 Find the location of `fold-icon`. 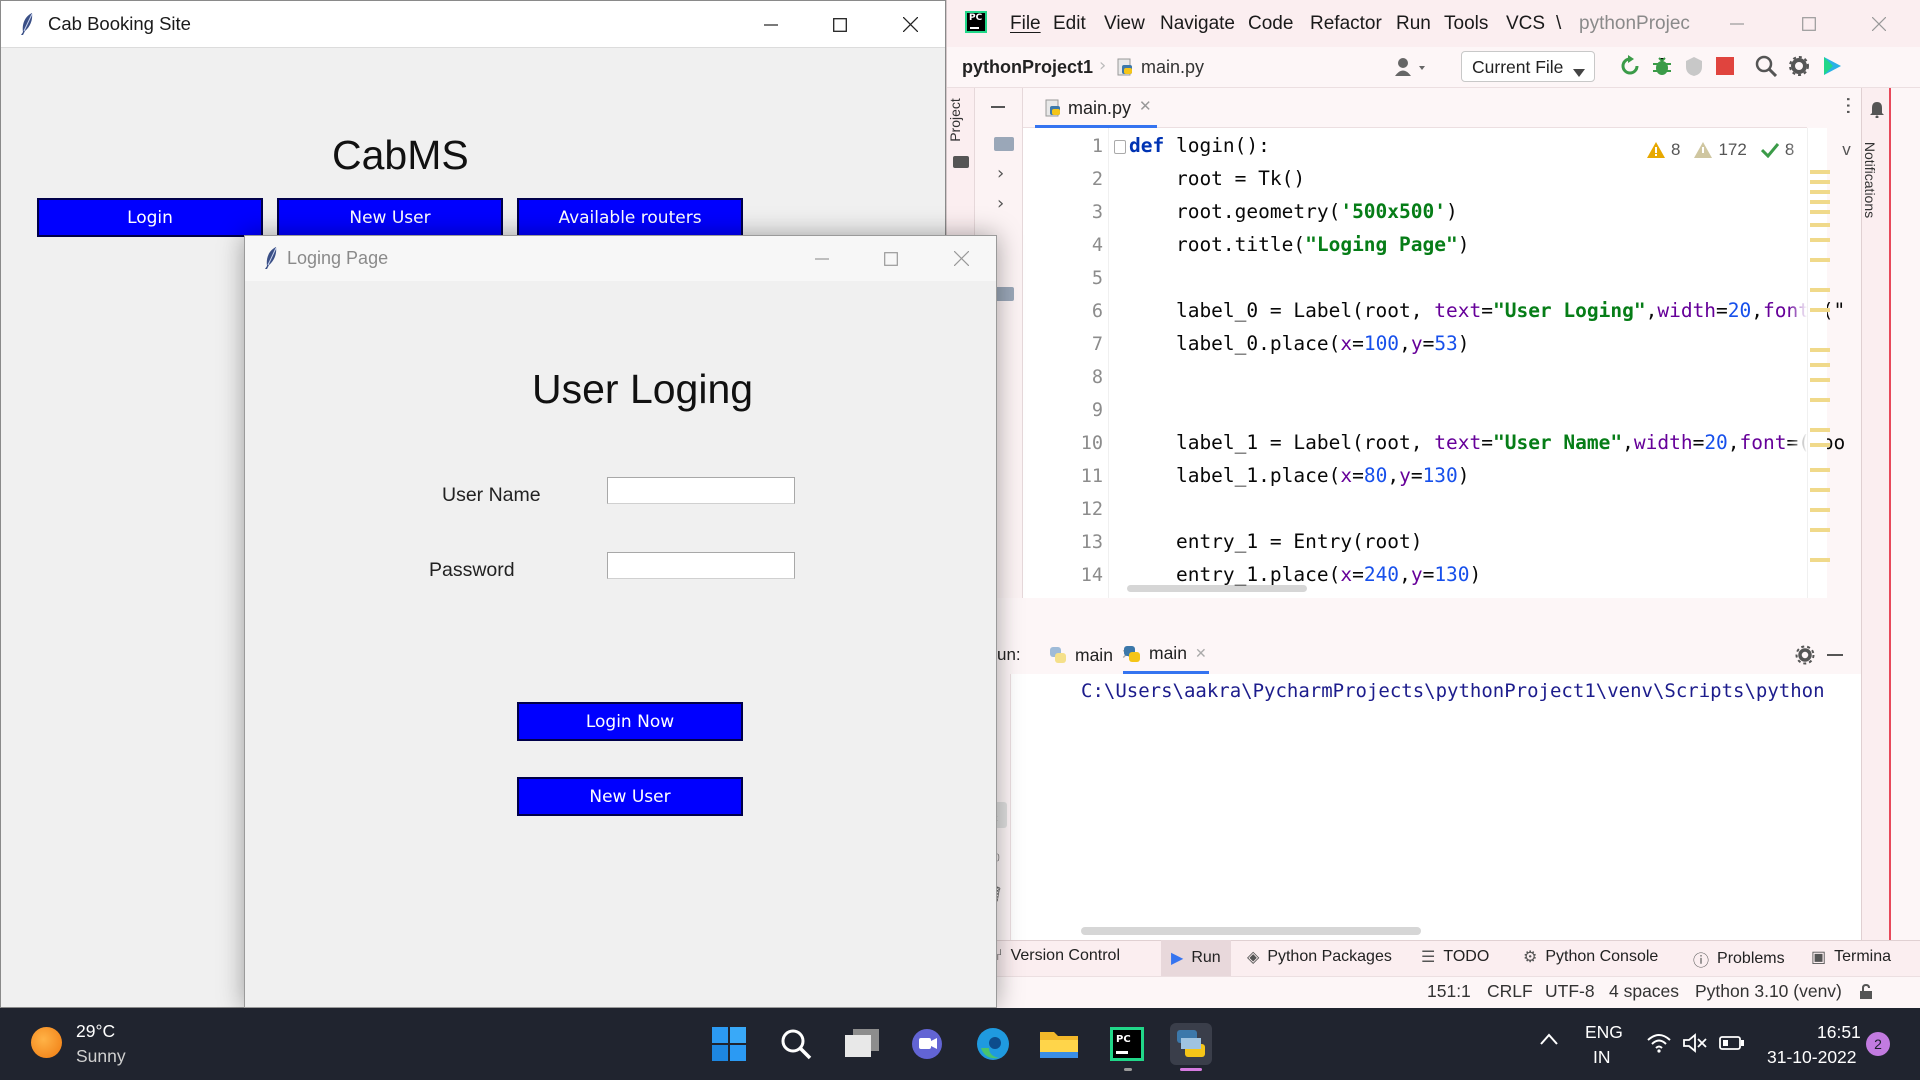

fold-icon is located at coordinates (1120, 147).